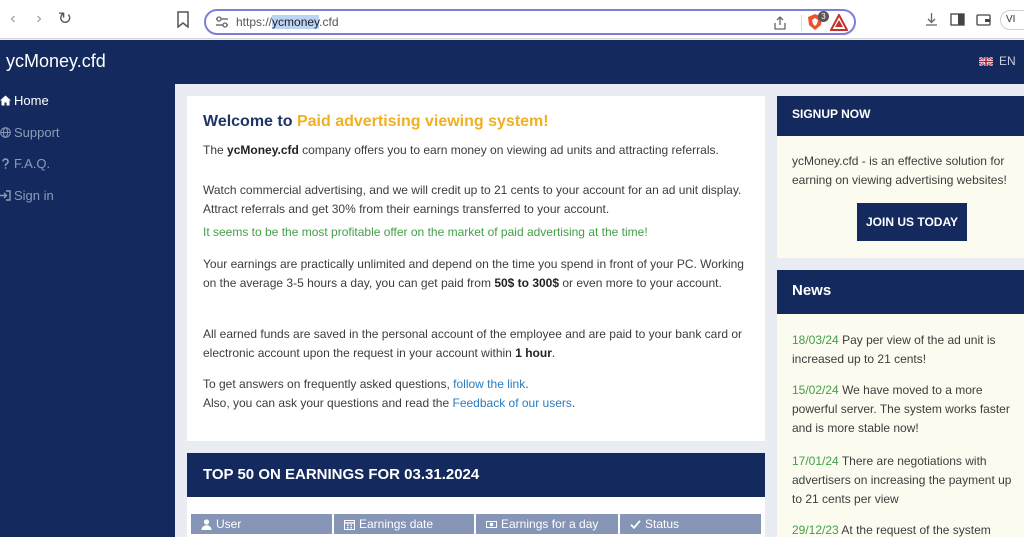 The width and height of the screenshot is (1024, 537). What do you see at coordinates (65, 19) in the screenshot?
I see `reload-icon: ↻` at bounding box center [65, 19].